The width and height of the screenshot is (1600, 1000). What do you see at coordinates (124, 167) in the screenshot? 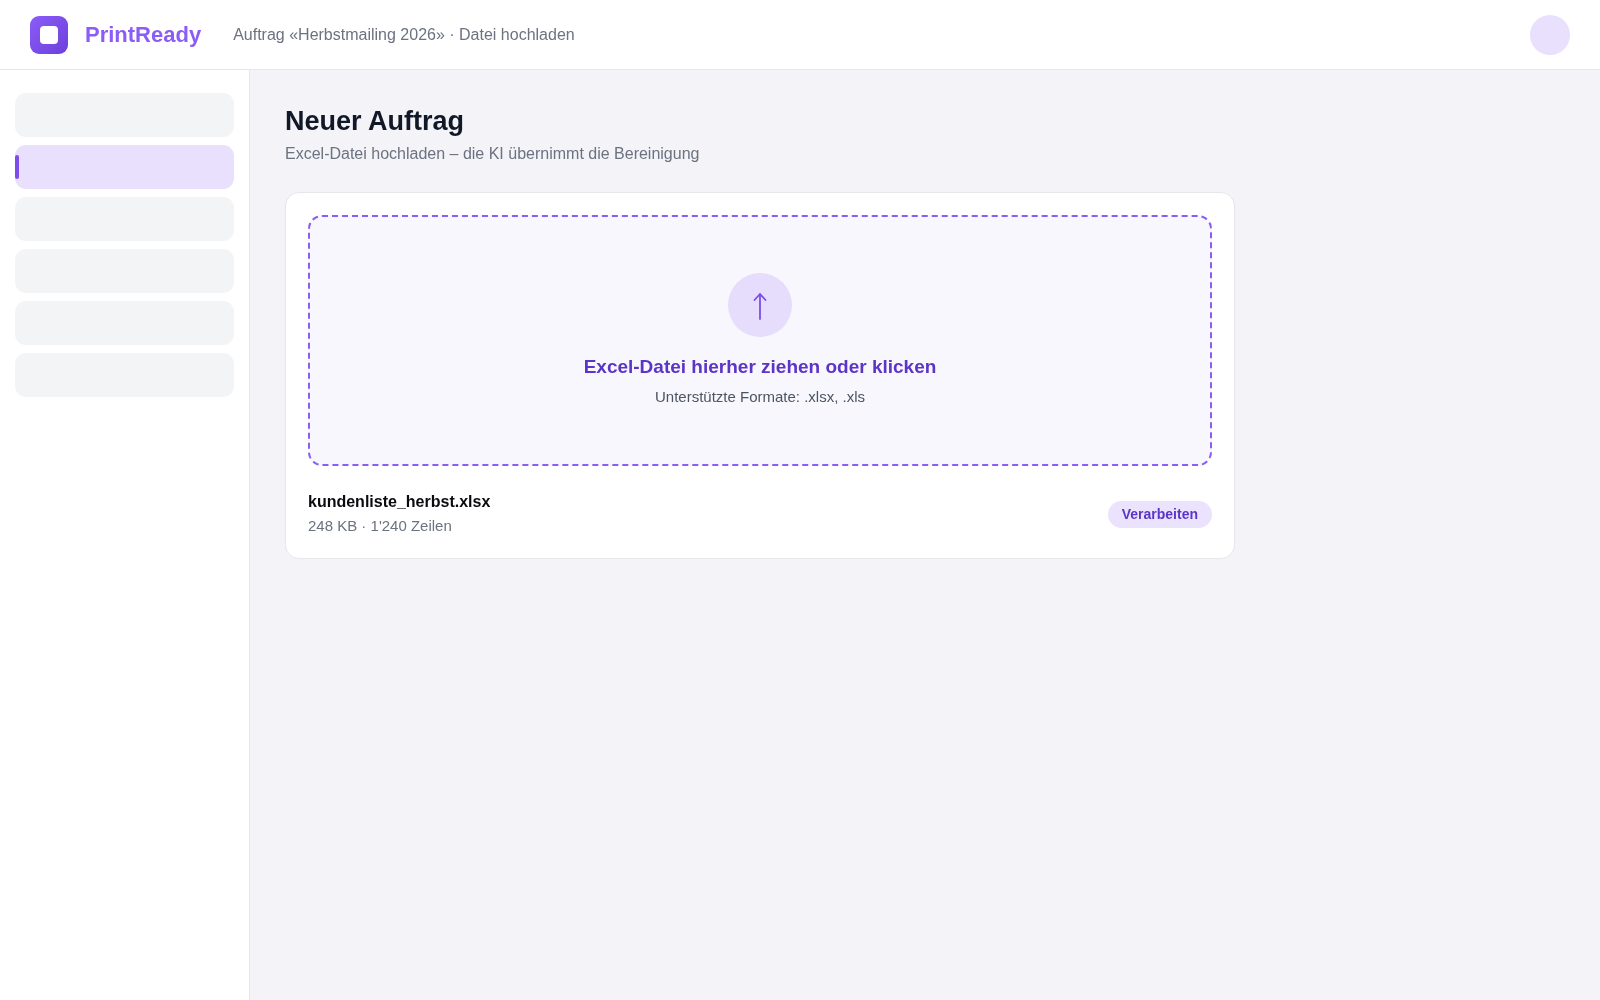
I see `sidebar-item` at bounding box center [124, 167].